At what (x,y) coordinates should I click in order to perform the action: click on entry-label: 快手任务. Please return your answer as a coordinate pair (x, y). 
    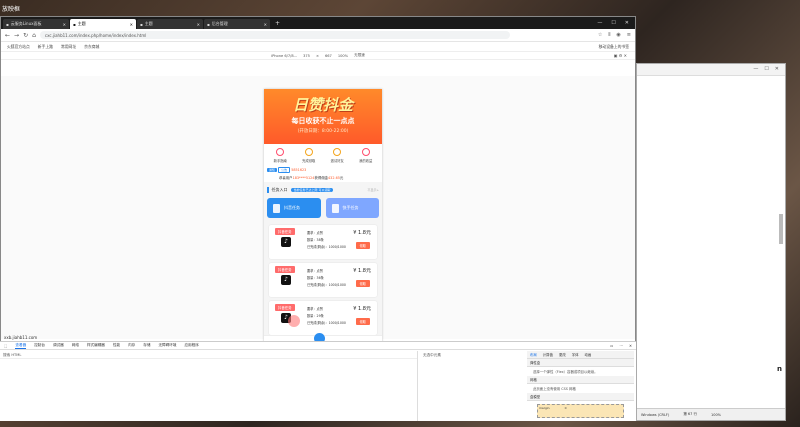
    Looking at the image, I should click on (350, 207).